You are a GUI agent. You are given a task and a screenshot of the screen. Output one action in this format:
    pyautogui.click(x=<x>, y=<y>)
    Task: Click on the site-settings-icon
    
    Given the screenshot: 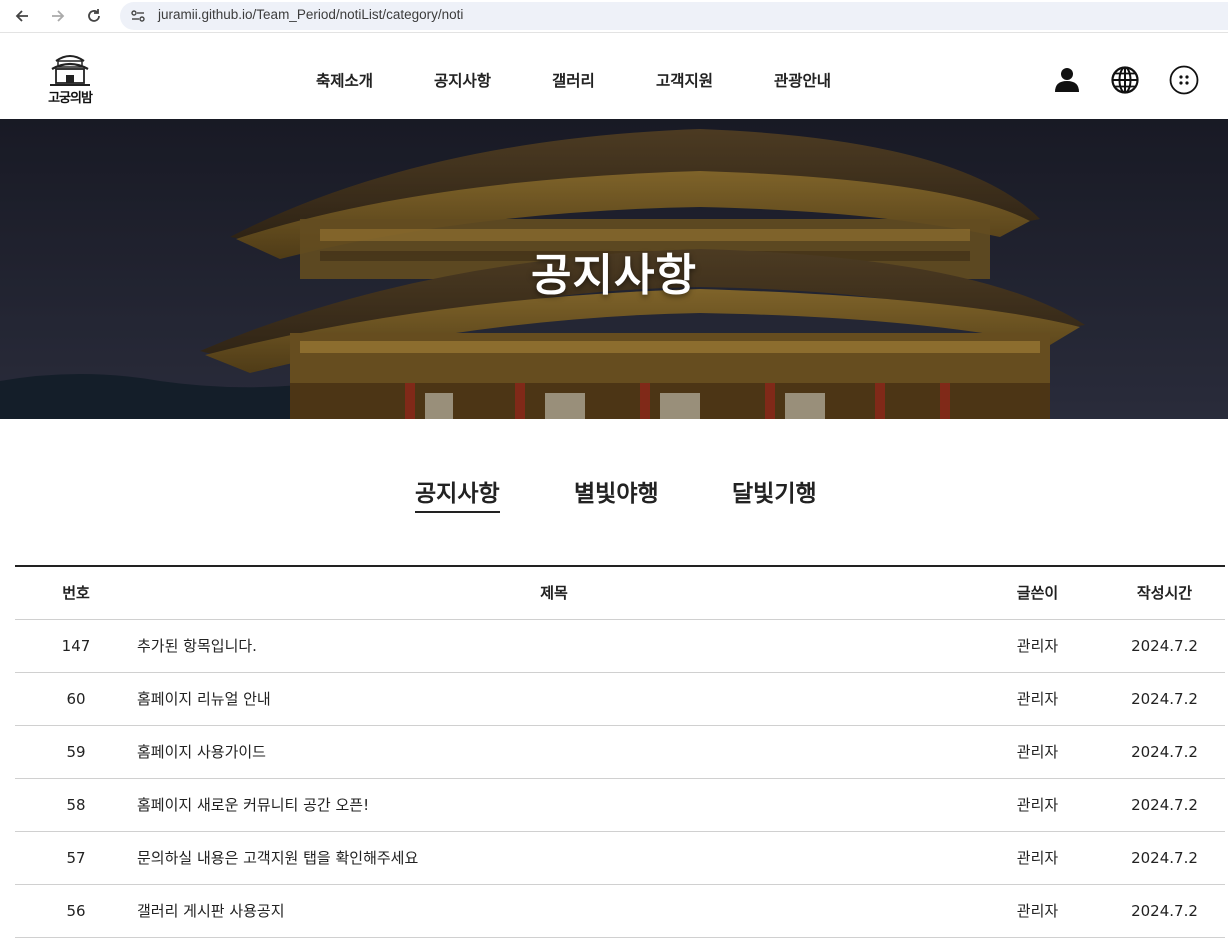 What is the action you would take?
    pyautogui.click(x=138, y=16)
    